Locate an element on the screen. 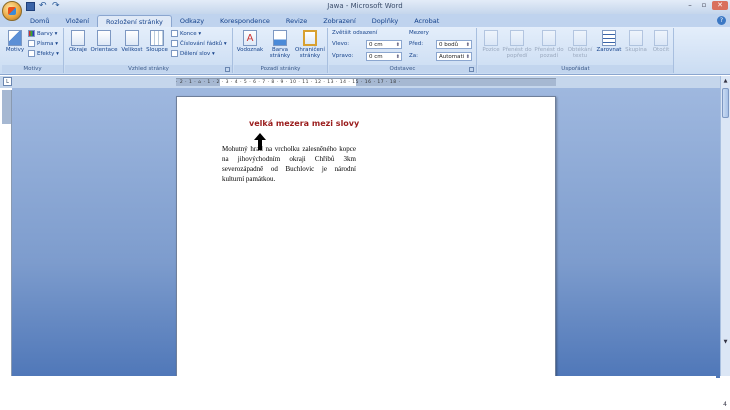  rotate-button: Otočit is located at coordinates (661, 41).